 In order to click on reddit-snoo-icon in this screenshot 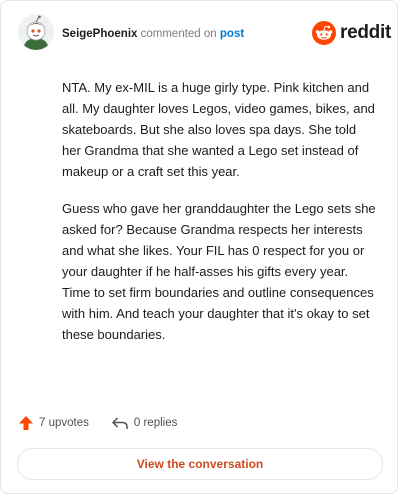, I will do `click(324, 33)`.